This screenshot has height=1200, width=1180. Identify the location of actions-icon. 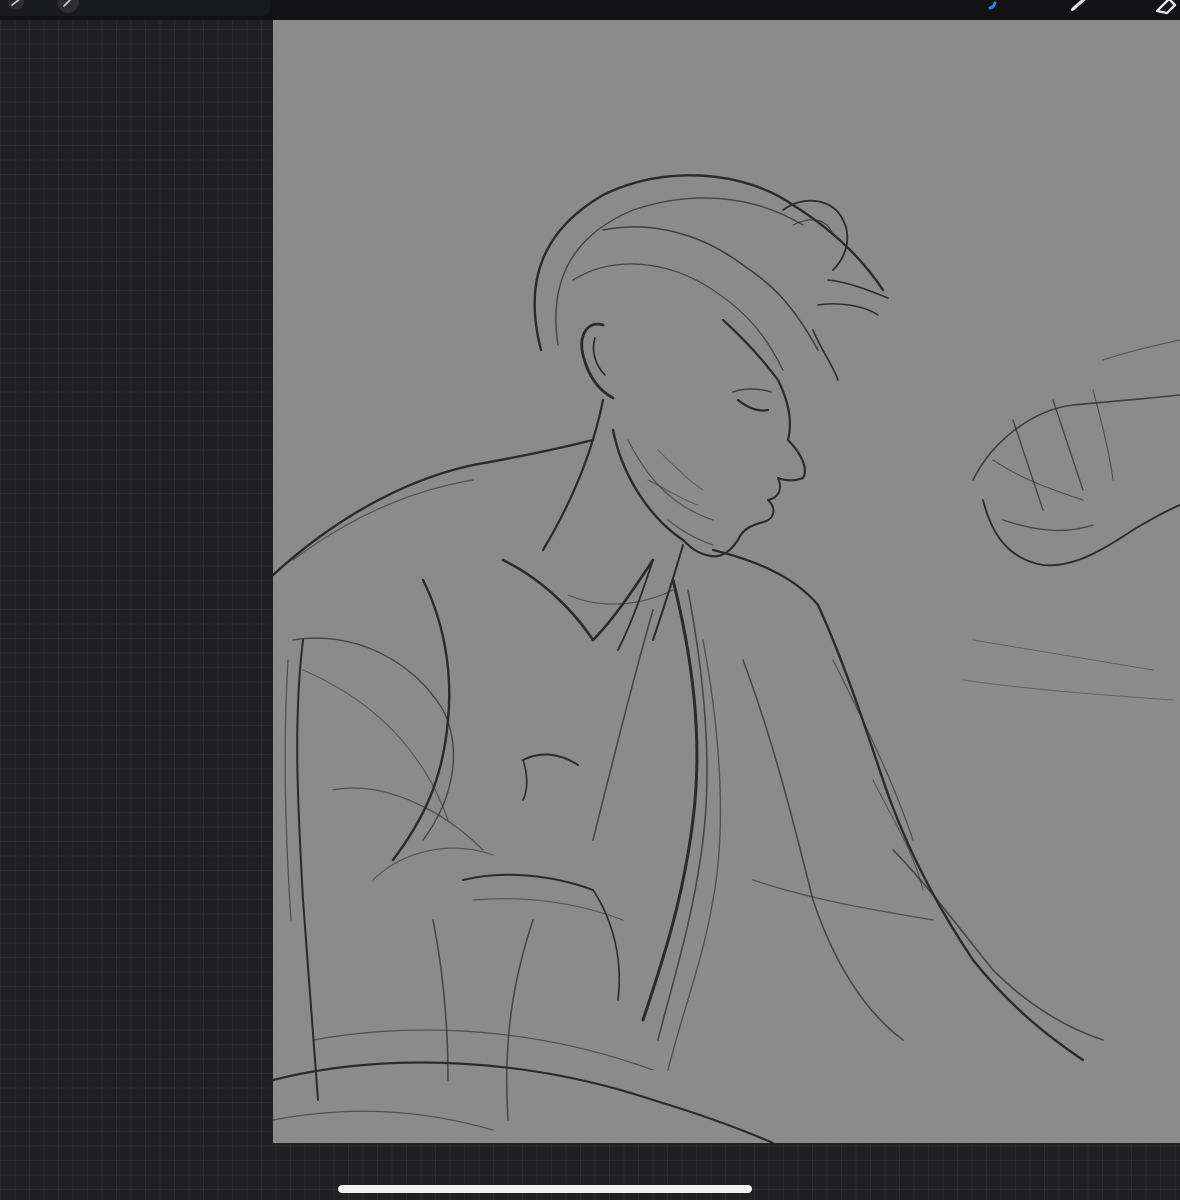
(16, 8).